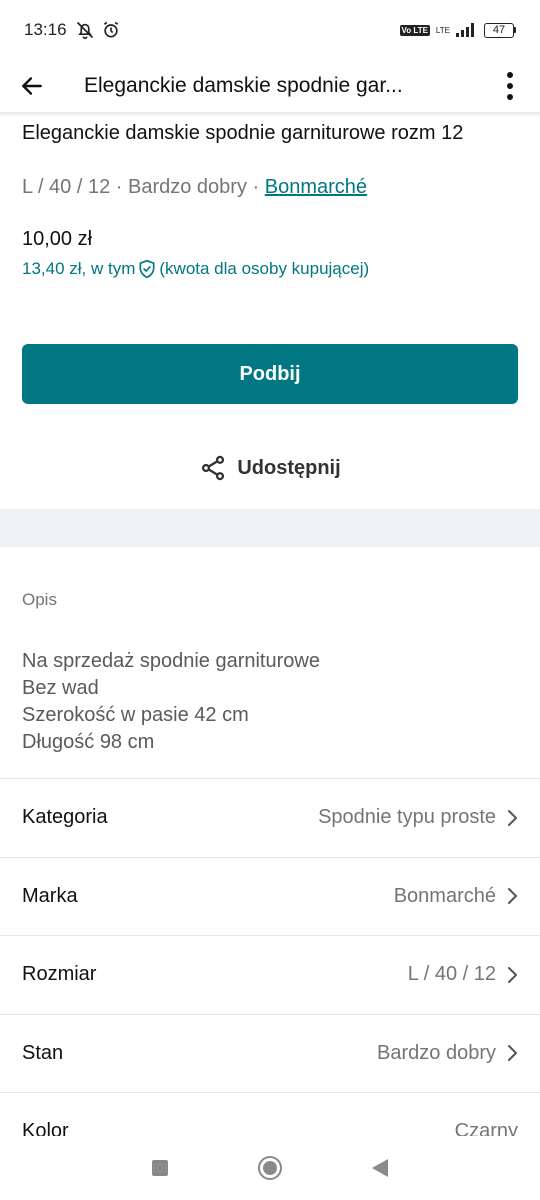  I want to click on alarm-icon, so click(110, 29).